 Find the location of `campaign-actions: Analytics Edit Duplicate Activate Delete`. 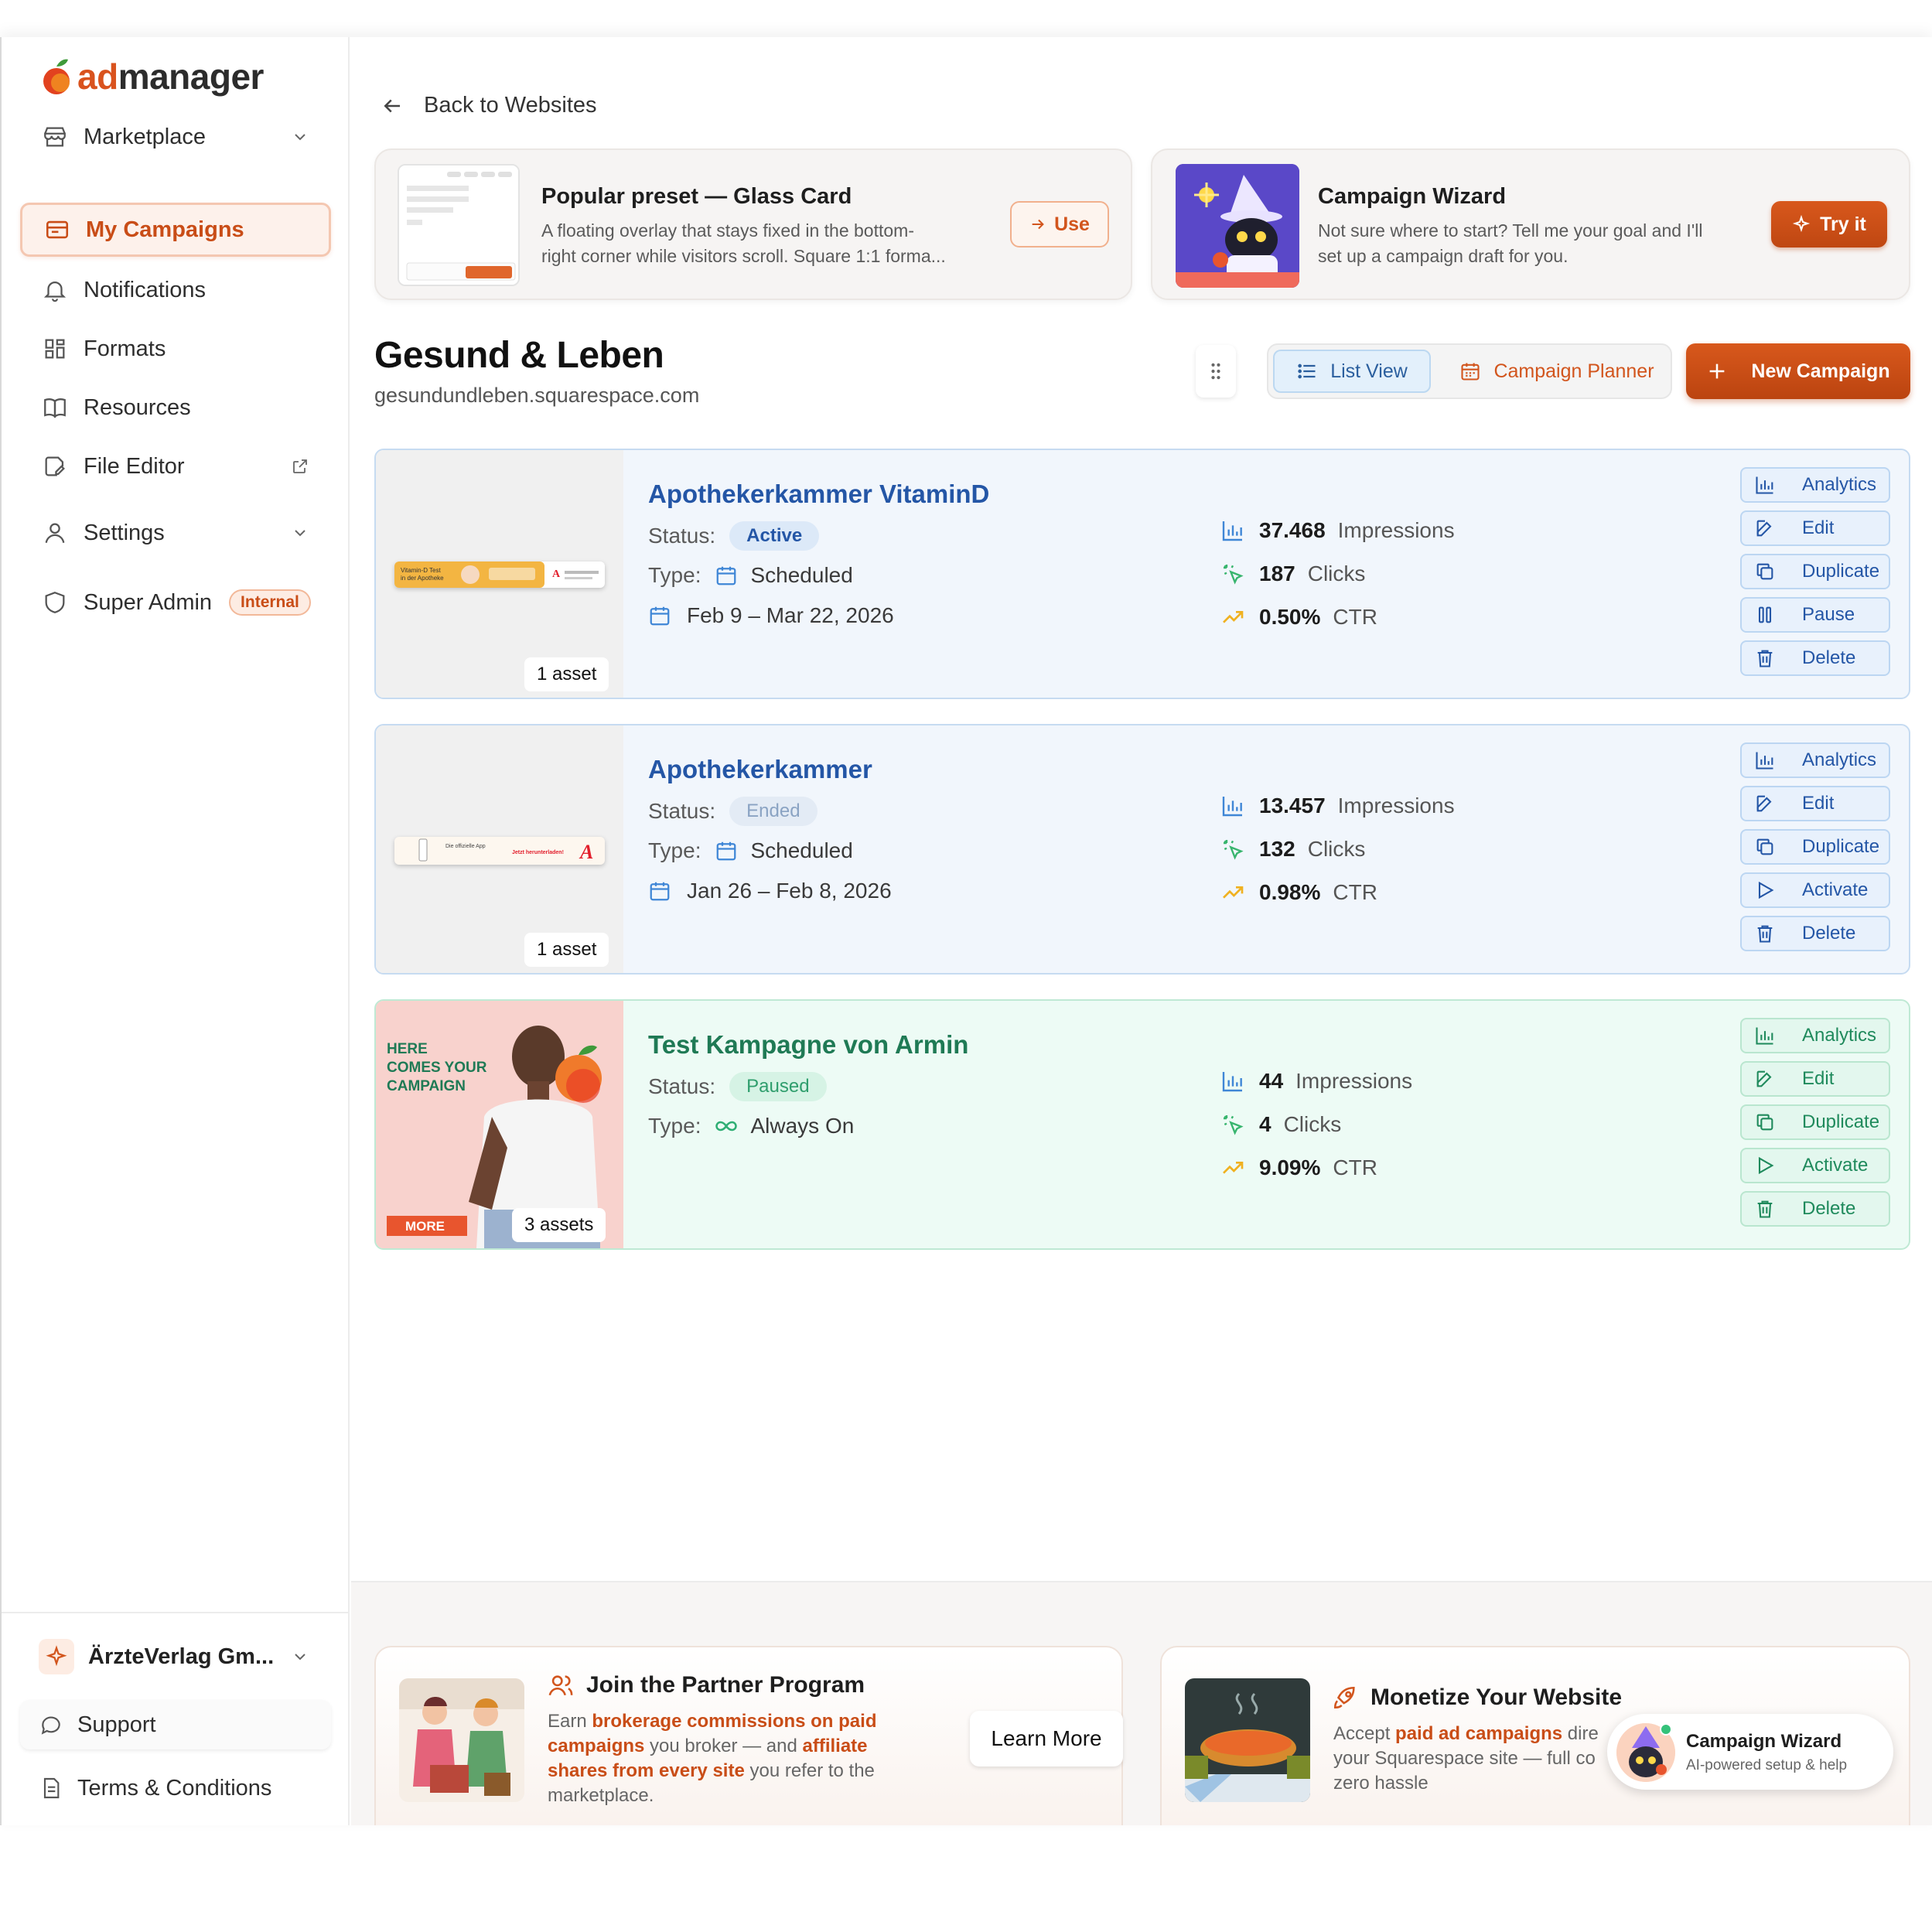

campaign-actions: Analytics Edit Duplicate Activate Delete is located at coordinates (1815, 850).